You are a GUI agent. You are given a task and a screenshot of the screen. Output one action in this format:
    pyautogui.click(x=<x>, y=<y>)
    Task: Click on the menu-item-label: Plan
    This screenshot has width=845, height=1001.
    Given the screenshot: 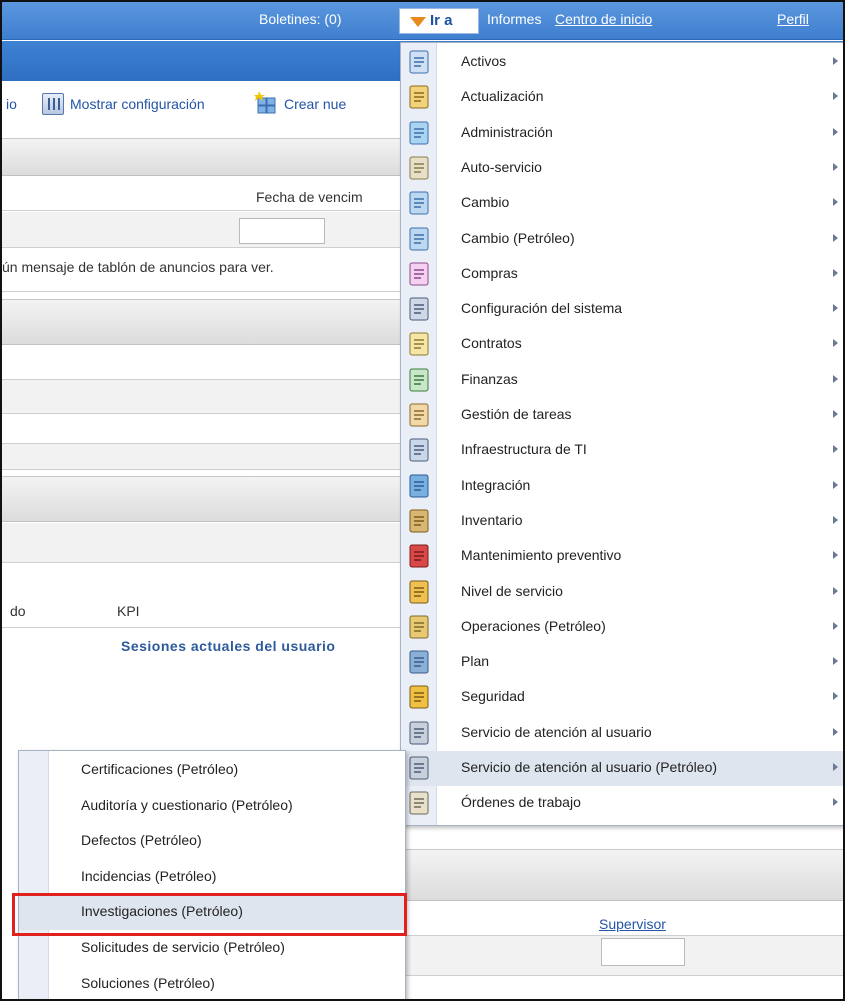 What is the action you would take?
    pyautogui.click(x=475, y=661)
    